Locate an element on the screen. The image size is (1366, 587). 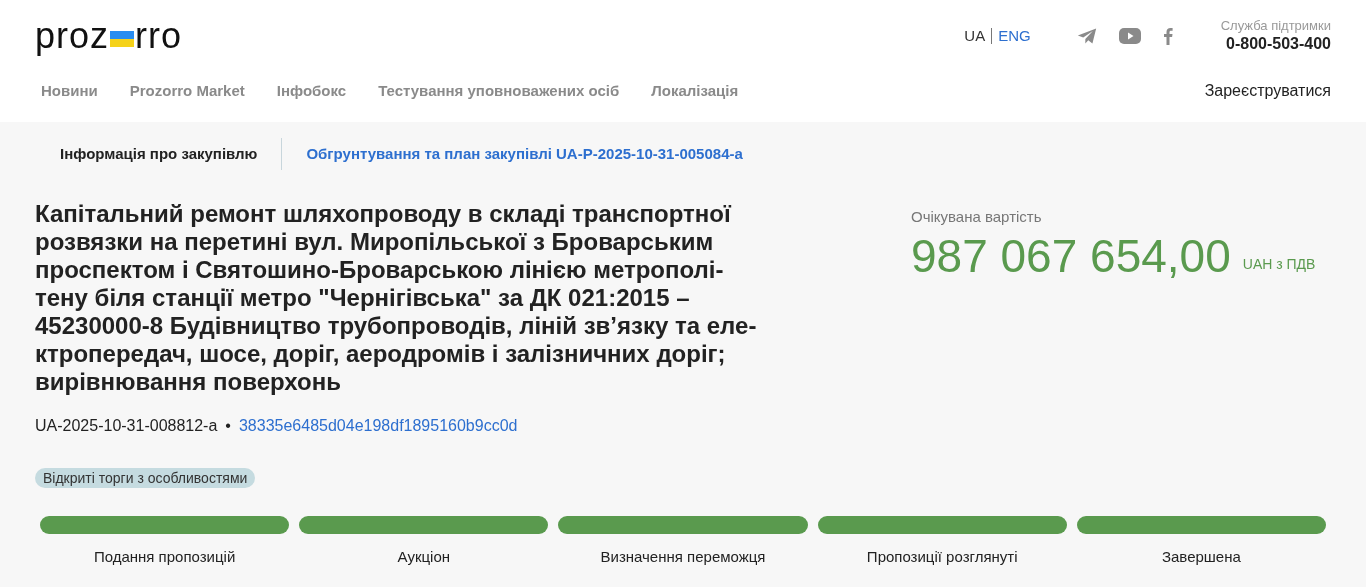
tab: Інформація про закупівлю is located at coordinates (159, 154).